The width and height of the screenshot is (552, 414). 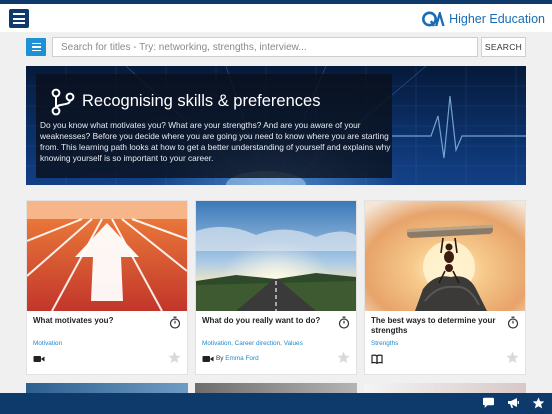 I want to click on star-icon, so click(x=538, y=403).